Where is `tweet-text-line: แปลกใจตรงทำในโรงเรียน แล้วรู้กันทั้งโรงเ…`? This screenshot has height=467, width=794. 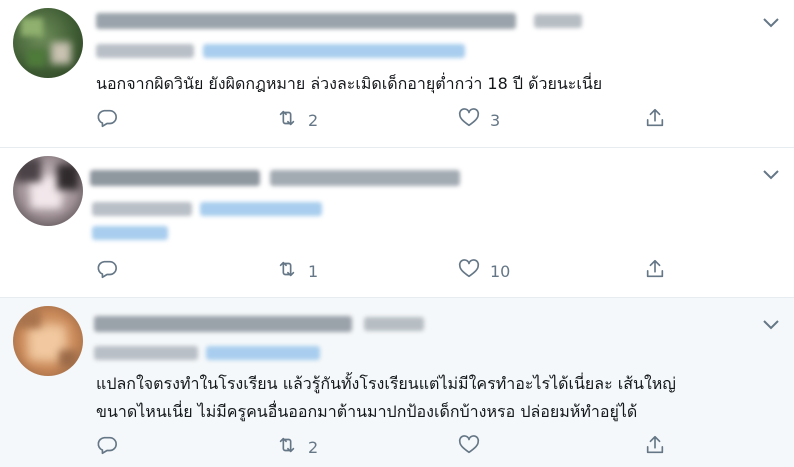 tweet-text-line: แปลกใจตรงทำในโรงเรียน แล้วรู้กันทั้งโรงเ… is located at coordinates (386, 383).